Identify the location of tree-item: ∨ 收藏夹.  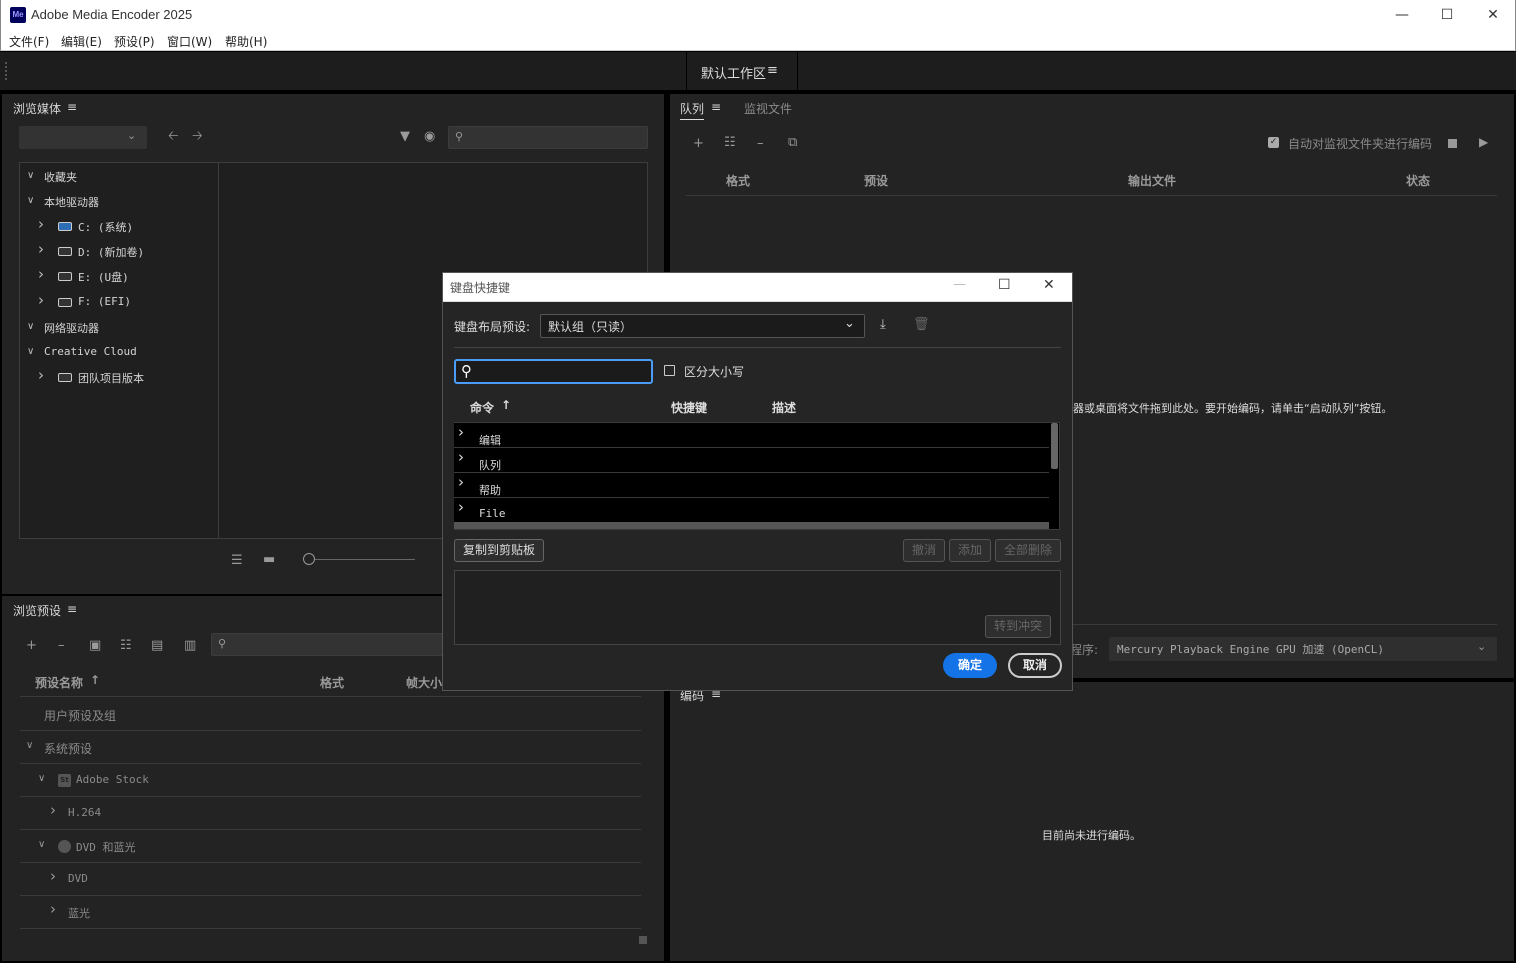
(119, 178).